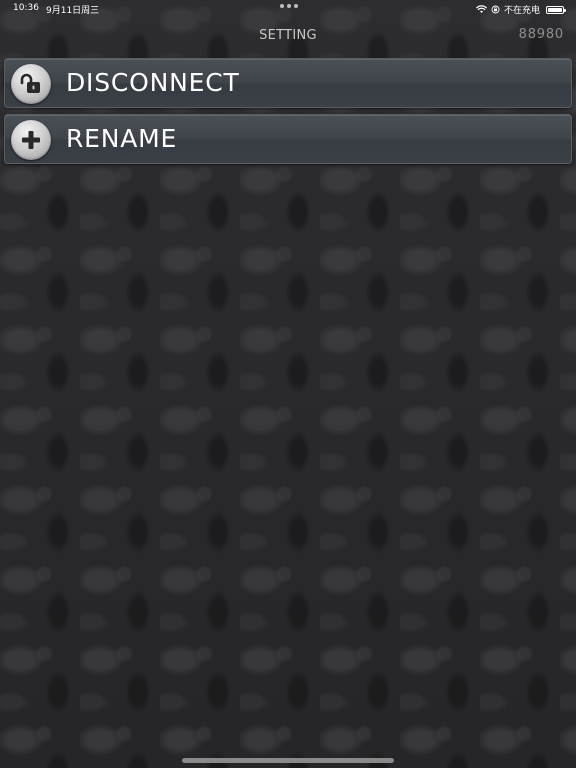 The height and width of the screenshot is (768, 576). I want to click on rename-button: RENAME, so click(288, 139).